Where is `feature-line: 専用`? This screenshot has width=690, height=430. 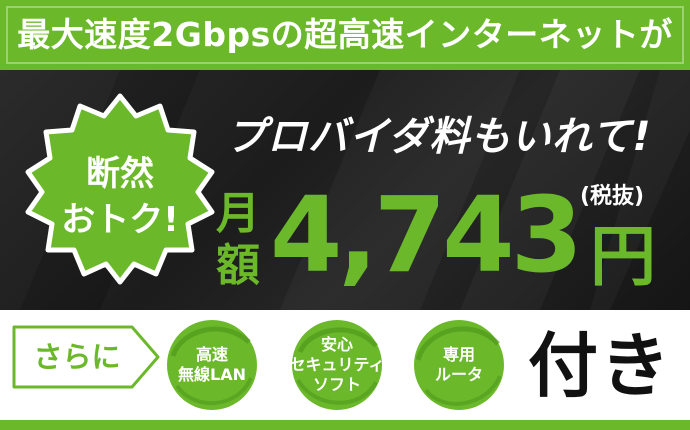
feature-line: 専用 is located at coordinates (458, 354).